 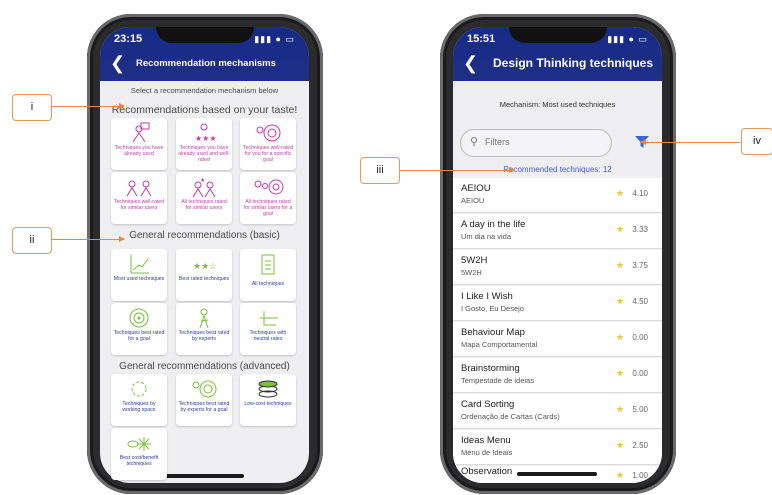 What do you see at coordinates (640, 229) in the screenshot?
I see `rating: 3.33` at bounding box center [640, 229].